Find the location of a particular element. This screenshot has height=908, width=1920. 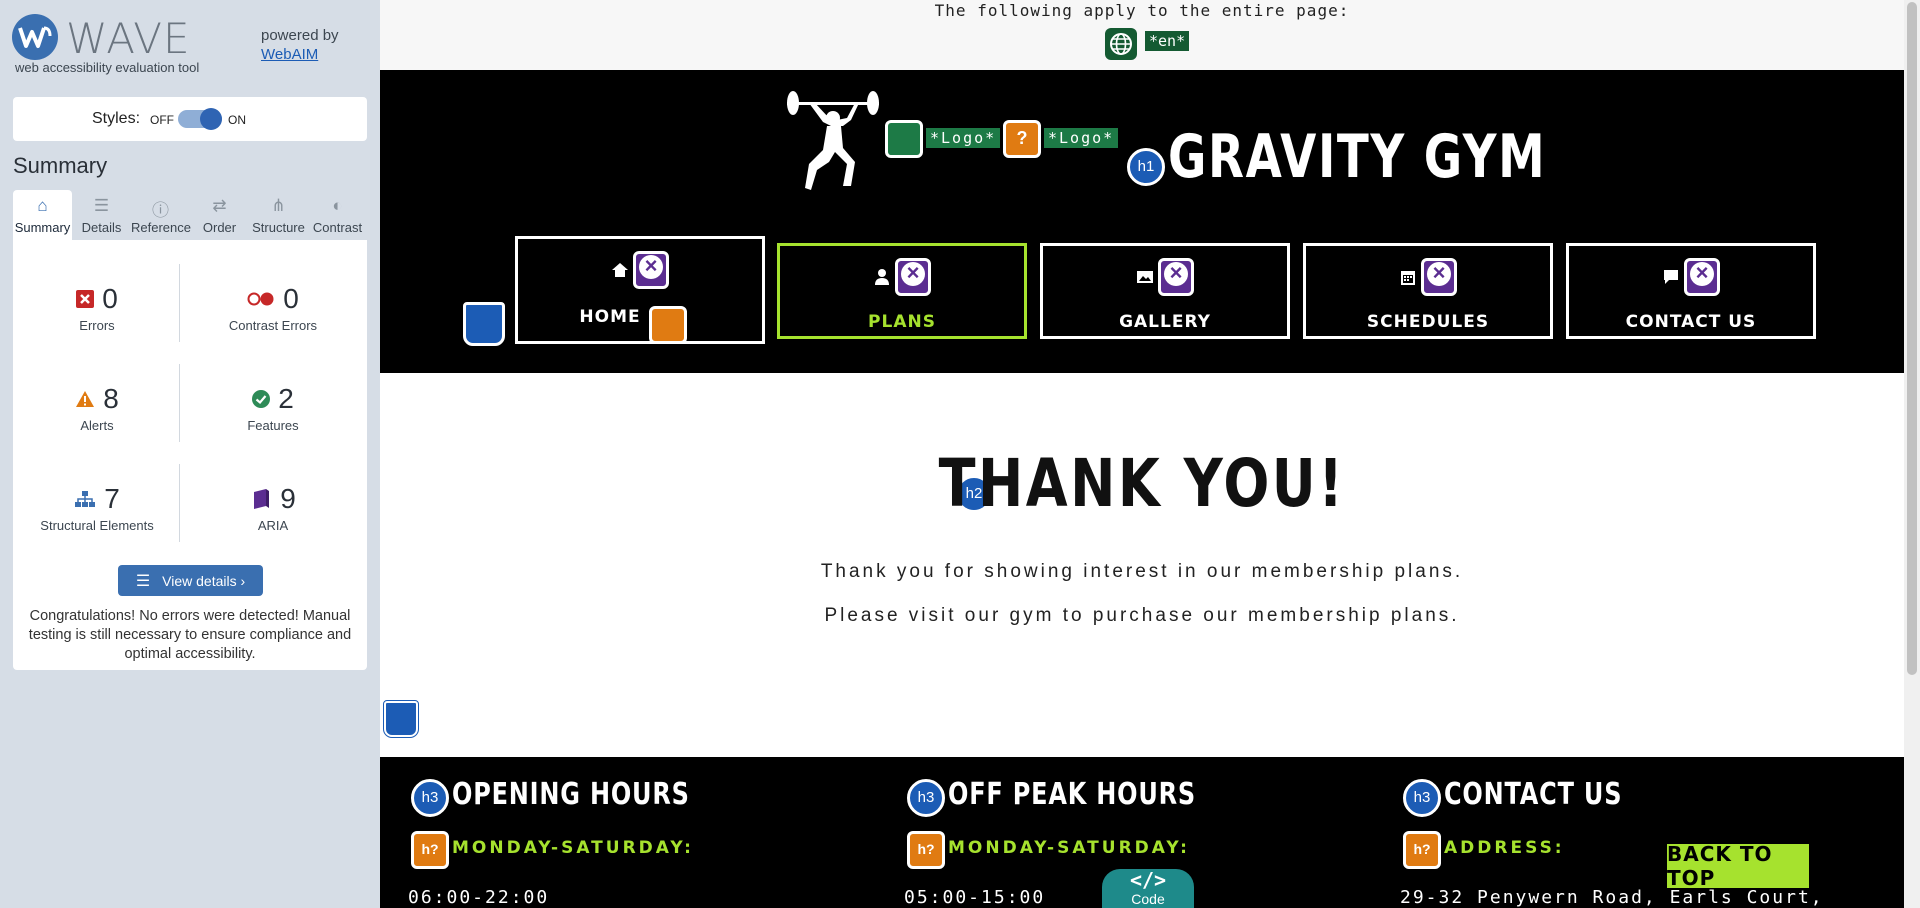

language-notice: The following apply to the entire page: is located at coordinates (1142, 10).